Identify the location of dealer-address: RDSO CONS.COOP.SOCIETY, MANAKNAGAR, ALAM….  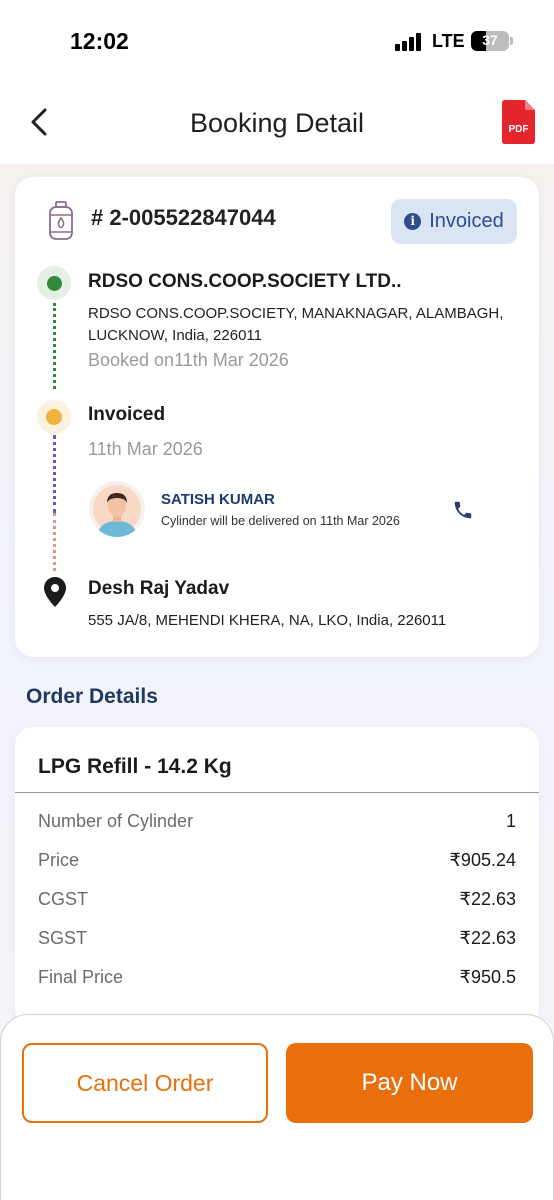
(296, 324).